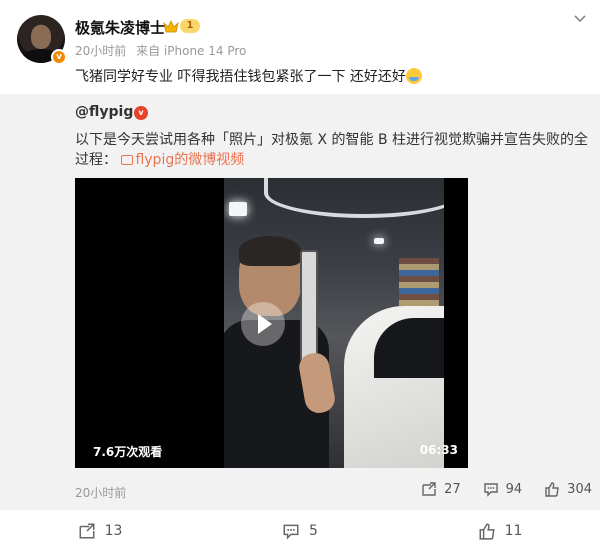  I want to click on repost-like-button: 304, so click(568, 489).